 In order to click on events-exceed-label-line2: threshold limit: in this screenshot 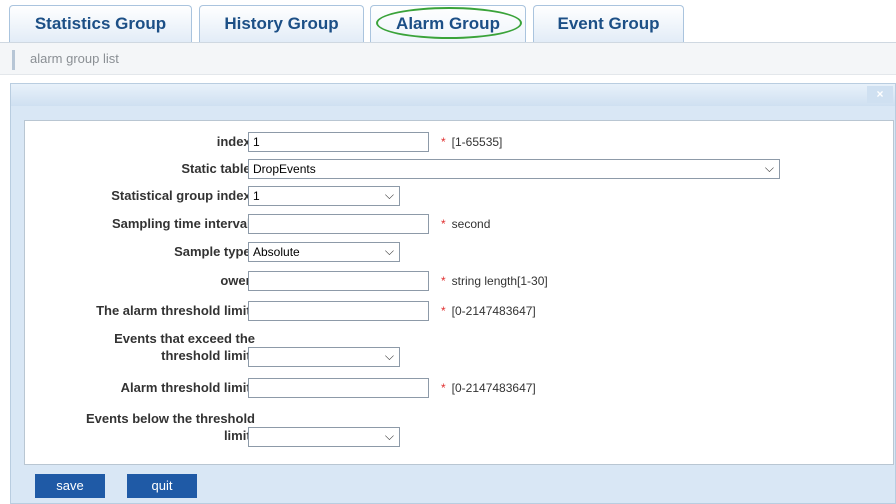, I will do `click(208, 355)`.